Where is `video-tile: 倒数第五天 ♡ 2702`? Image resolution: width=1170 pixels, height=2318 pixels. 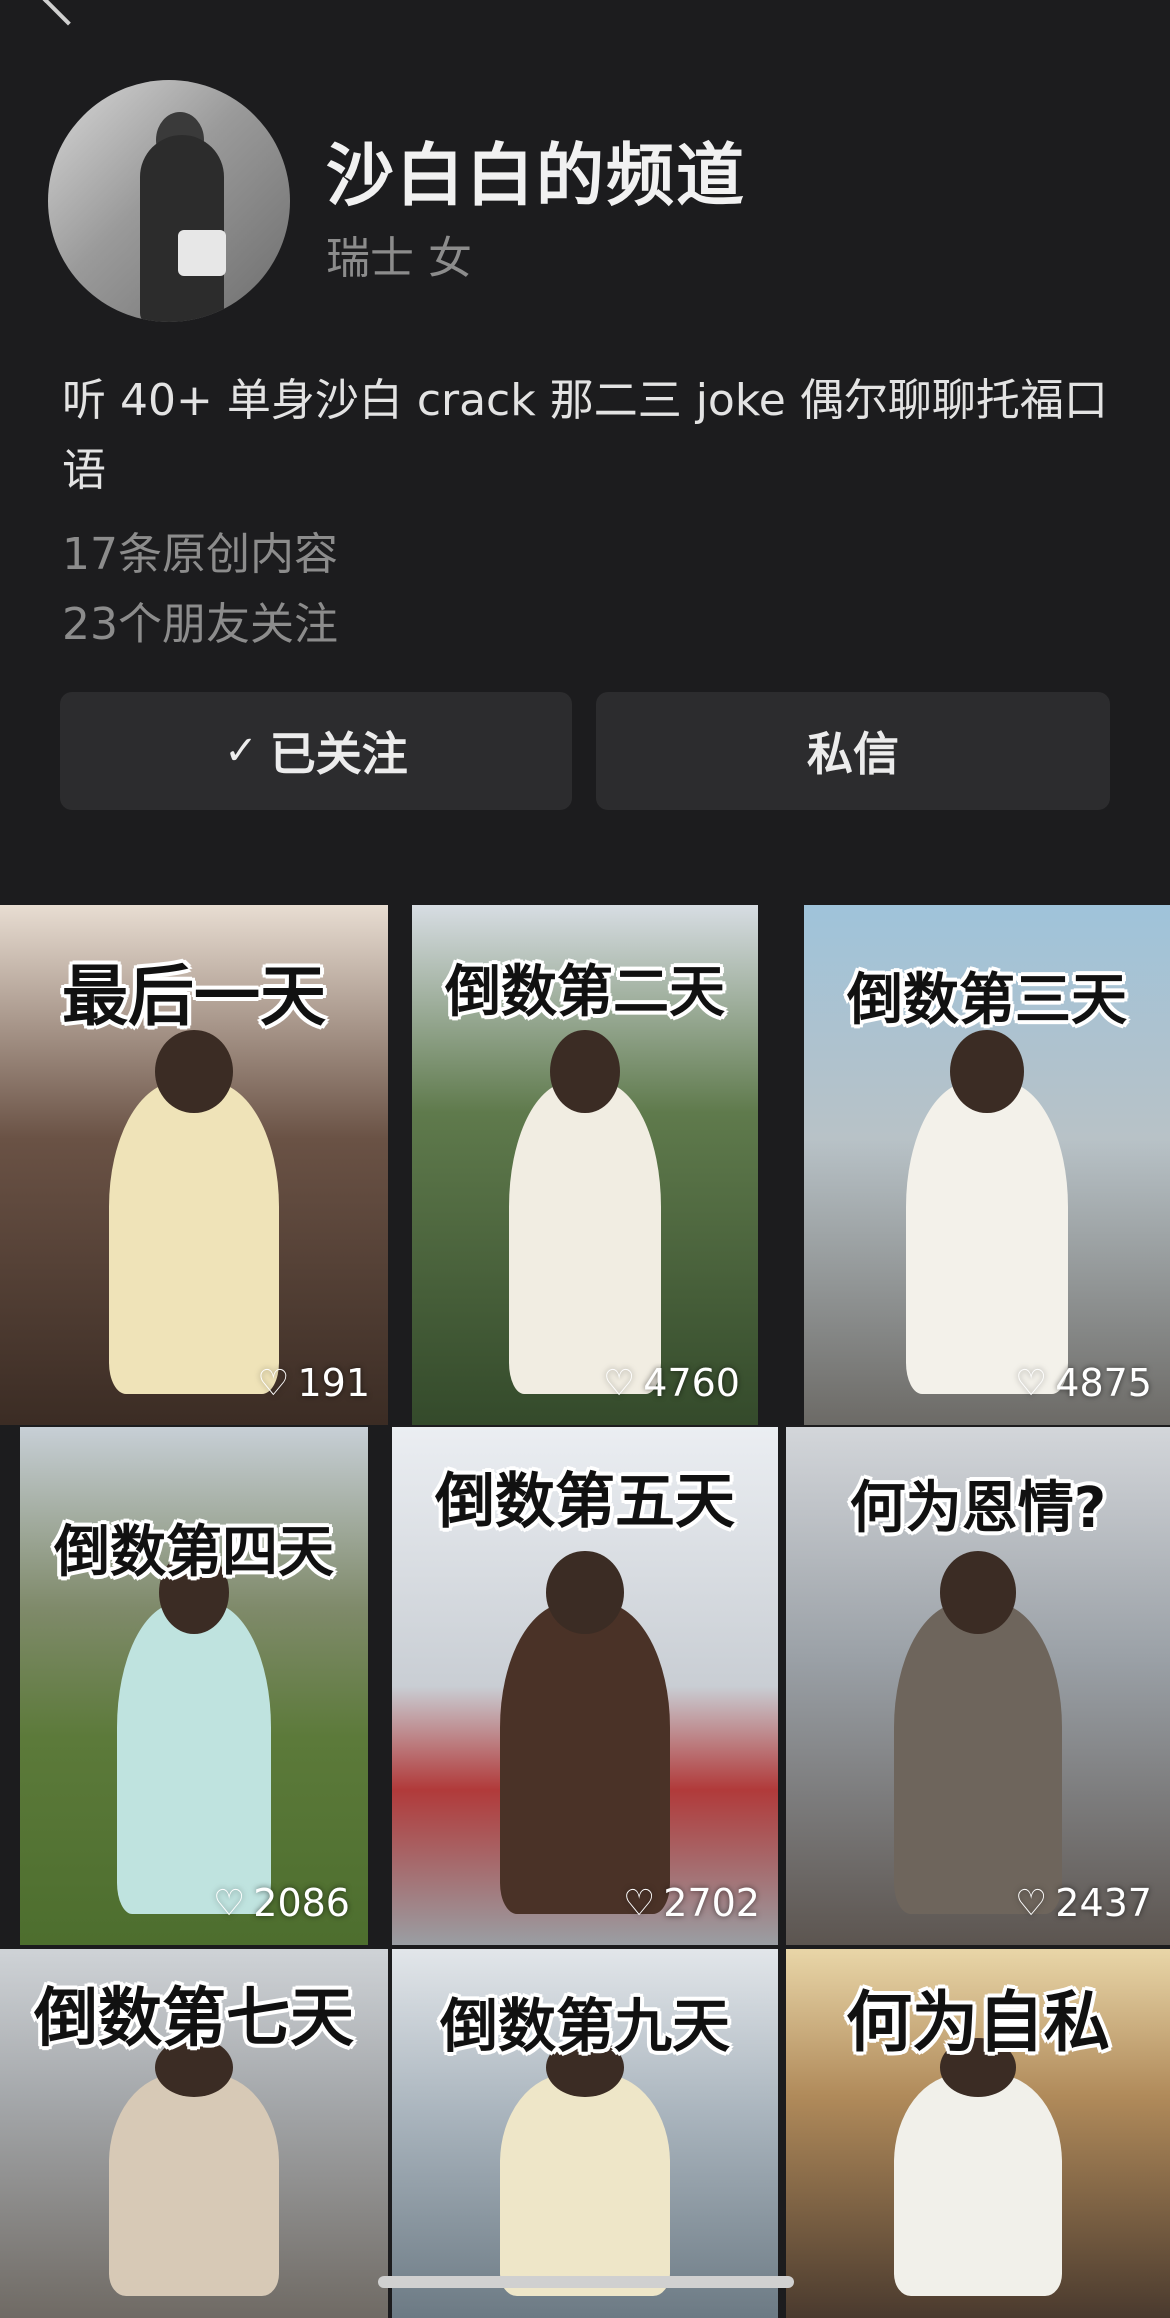
video-tile: 倒数第五天 ♡ 2702 is located at coordinates (585, 1686).